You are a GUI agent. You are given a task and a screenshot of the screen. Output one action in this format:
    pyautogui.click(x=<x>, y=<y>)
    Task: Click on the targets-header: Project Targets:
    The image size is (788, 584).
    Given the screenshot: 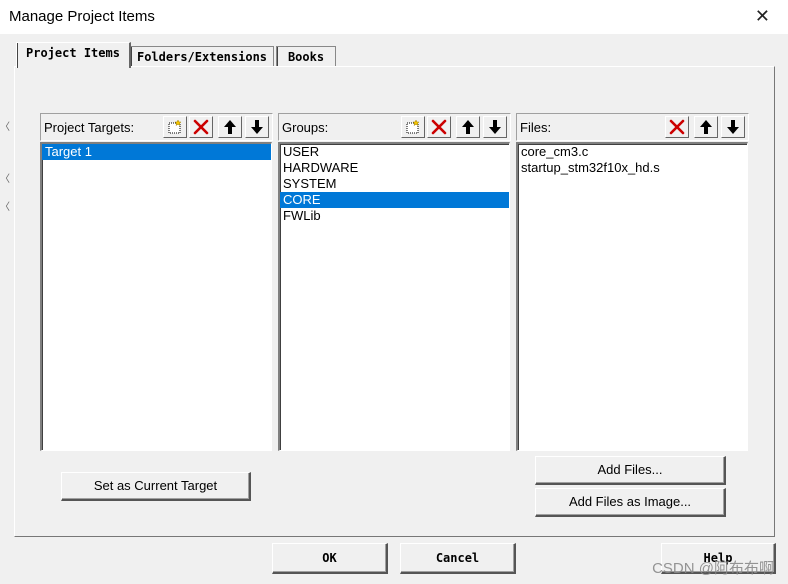 What is the action you would take?
    pyautogui.click(x=156, y=127)
    